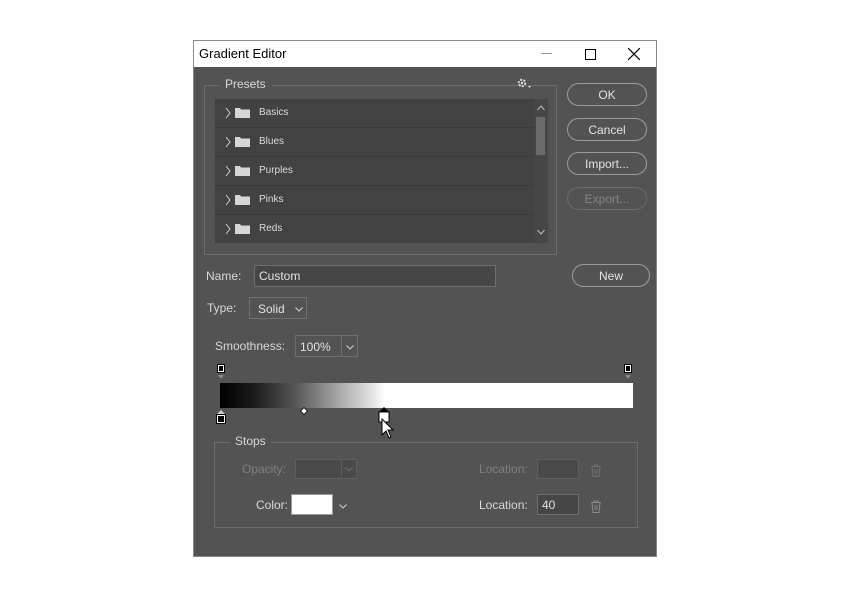  I want to click on smoothness-value: 100%, so click(315, 347).